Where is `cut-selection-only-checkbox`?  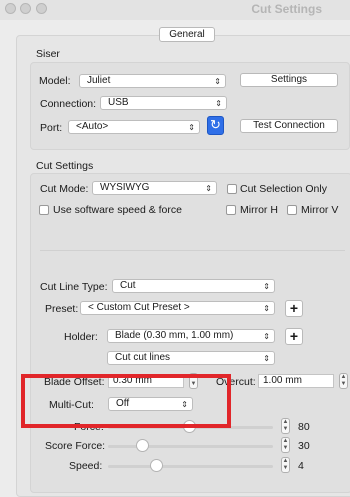 cut-selection-only-checkbox is located at coordinates (232, 189).